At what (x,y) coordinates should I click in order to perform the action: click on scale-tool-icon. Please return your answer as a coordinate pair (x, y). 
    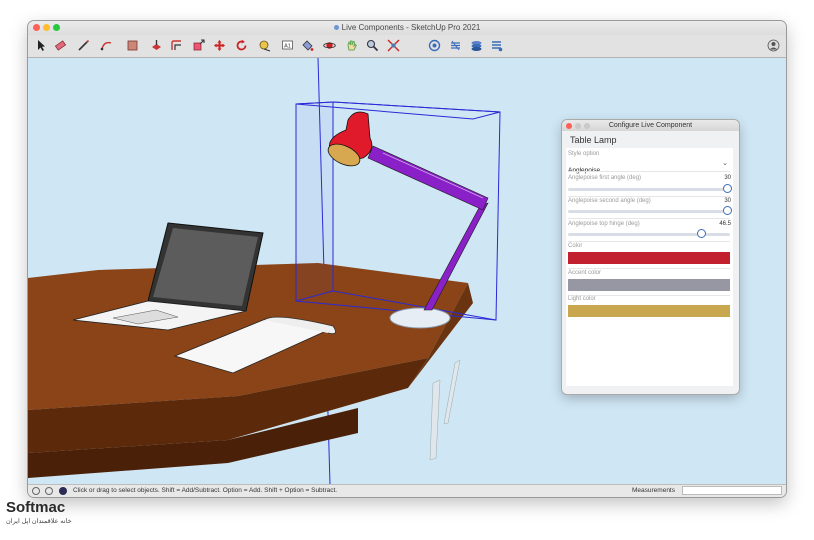
    Looking at the image, I should click on (198, 45).